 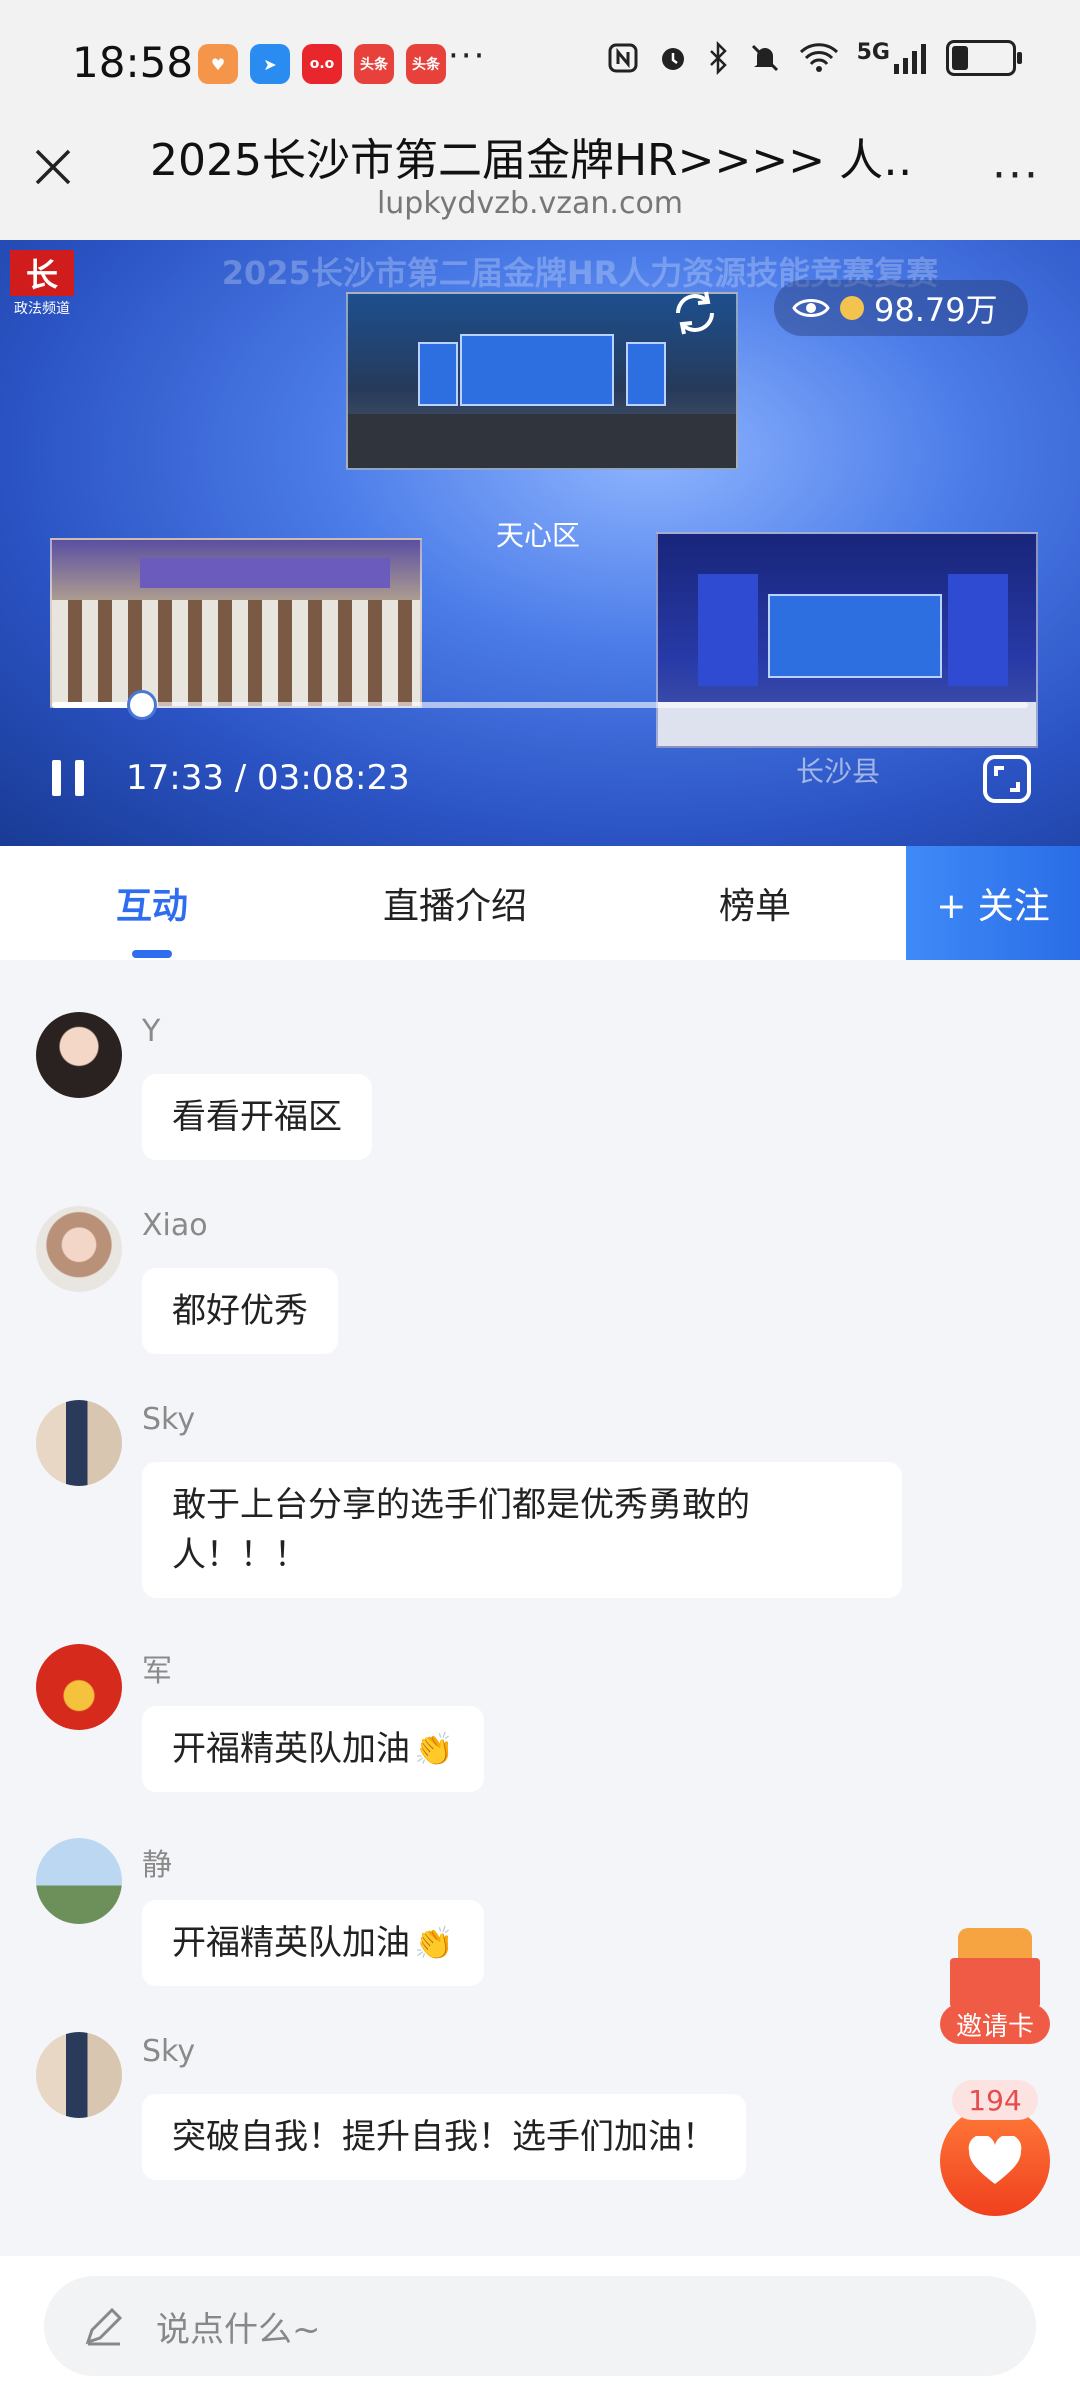 I want to click on pen-icon, so click(x=104, y=2326).